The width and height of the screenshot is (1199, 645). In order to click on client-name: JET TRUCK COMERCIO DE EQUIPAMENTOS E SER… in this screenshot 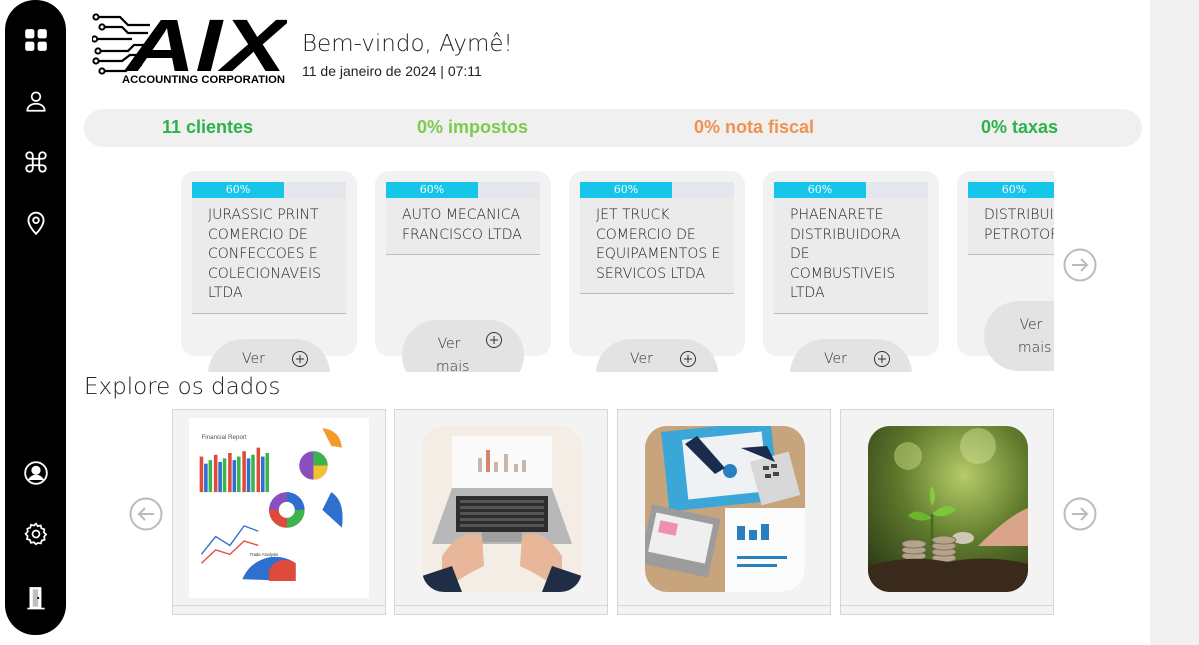, I will do `click(657, 246)`.